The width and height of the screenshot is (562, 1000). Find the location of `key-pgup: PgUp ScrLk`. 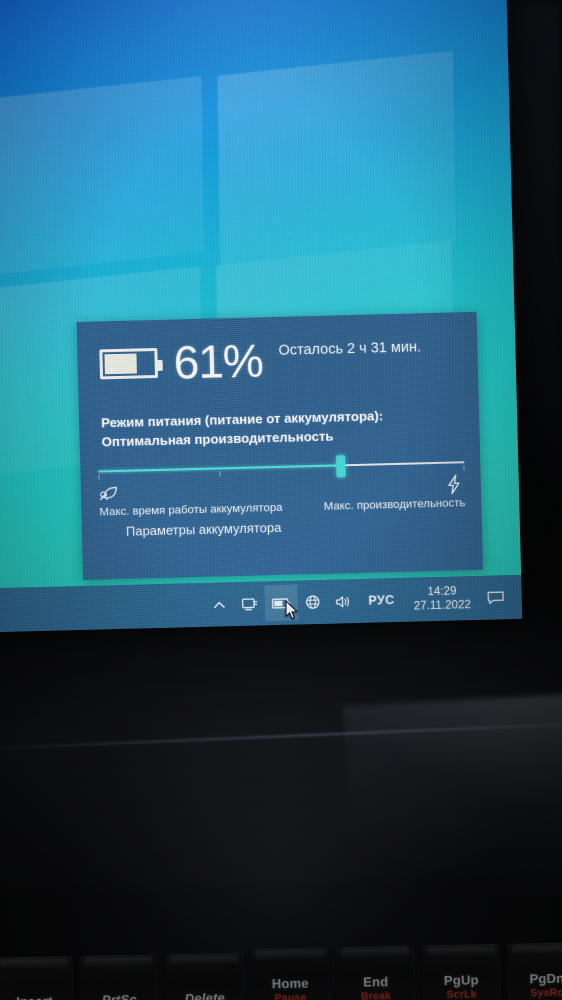

key-pgup: PgUp ScrLk is located at coordinates (461, 971).